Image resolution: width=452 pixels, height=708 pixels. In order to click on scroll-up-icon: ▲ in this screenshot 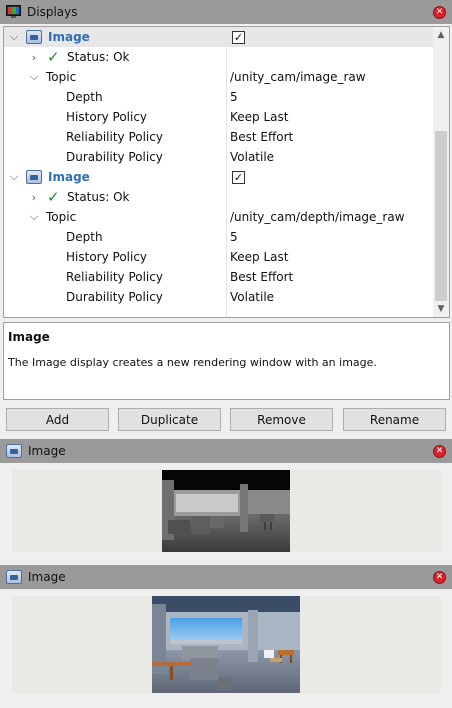, I will do `click(441, 35)`.